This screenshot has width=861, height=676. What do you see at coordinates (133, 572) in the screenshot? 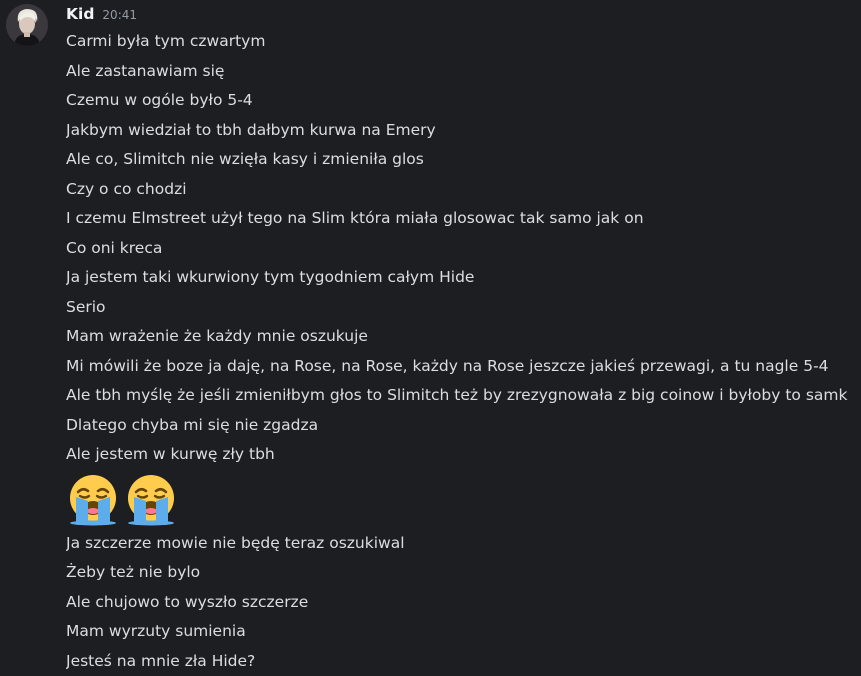
I see `message-text: Żeby też nie bylo` at bounding box center [133, 572].